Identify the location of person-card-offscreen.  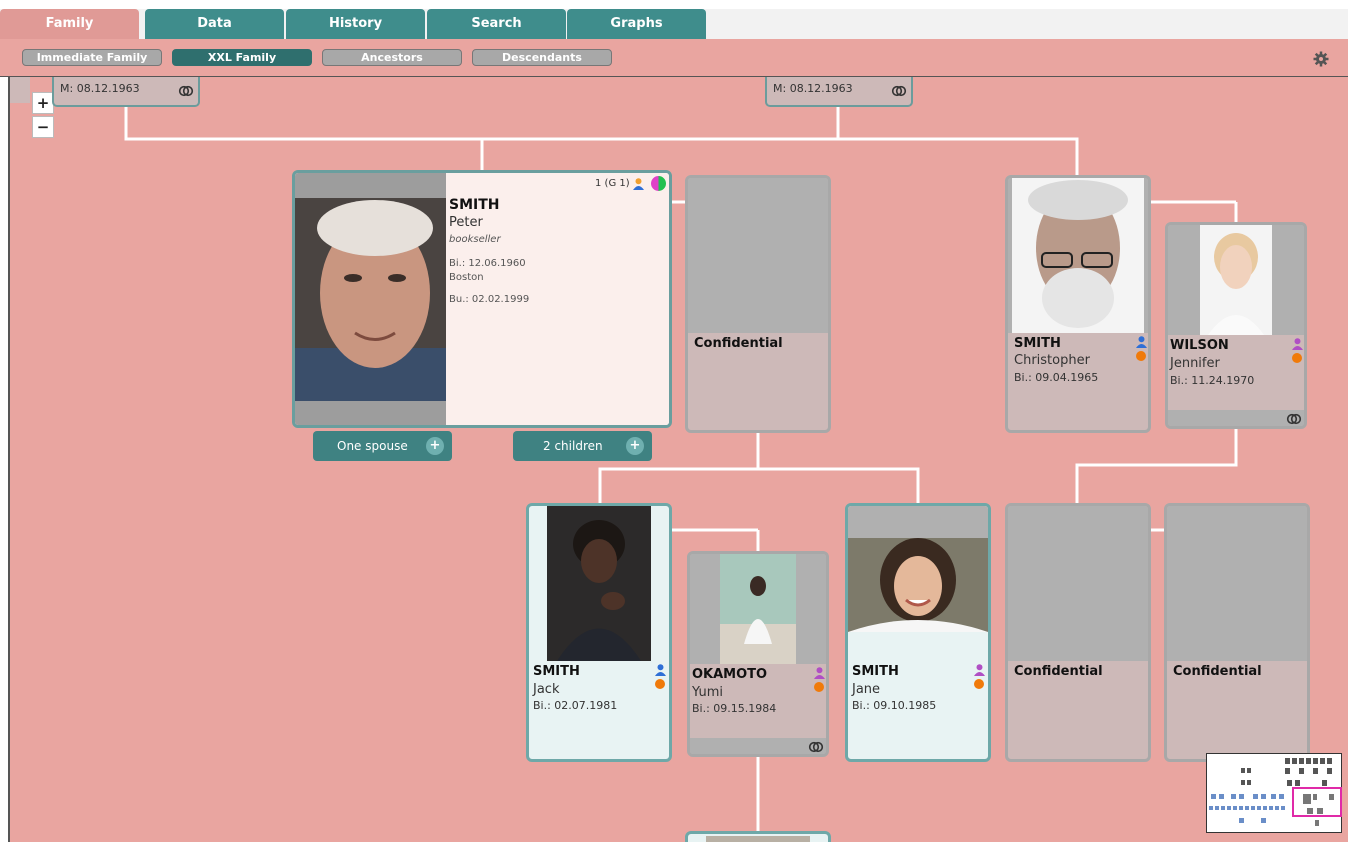
(758, 836).